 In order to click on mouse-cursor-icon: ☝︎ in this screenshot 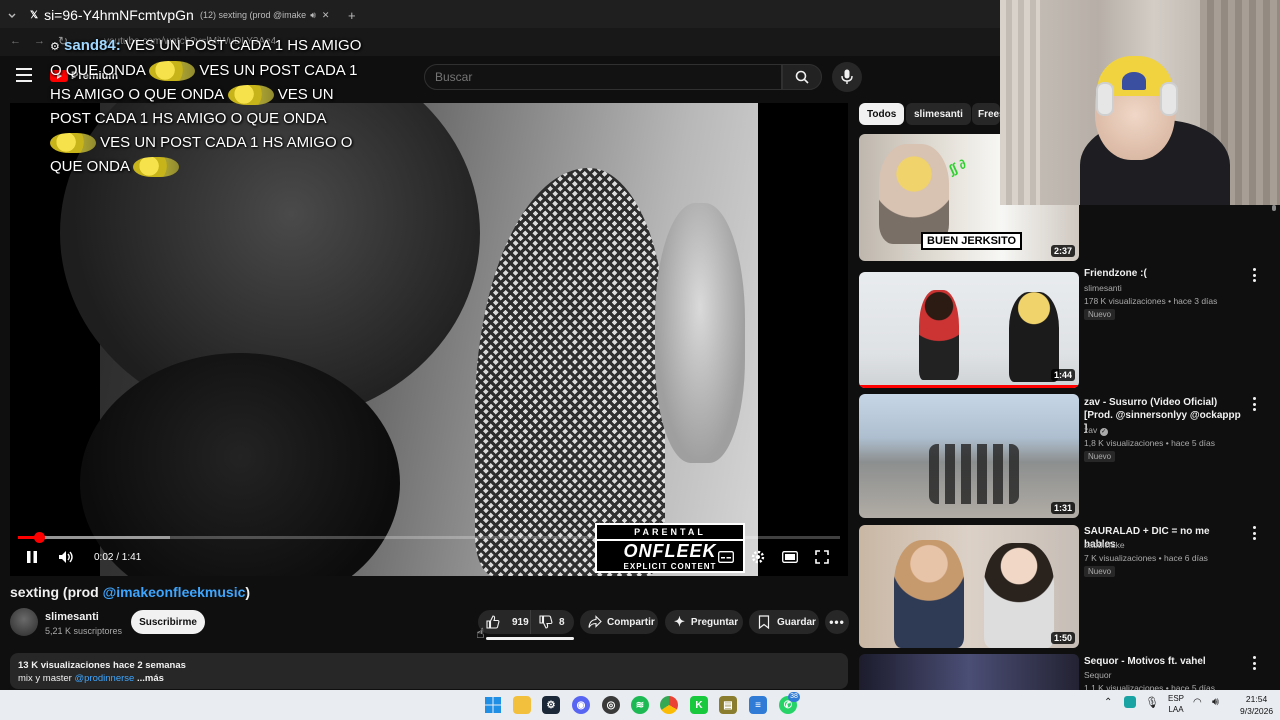, I will do `click(480, 633)`.